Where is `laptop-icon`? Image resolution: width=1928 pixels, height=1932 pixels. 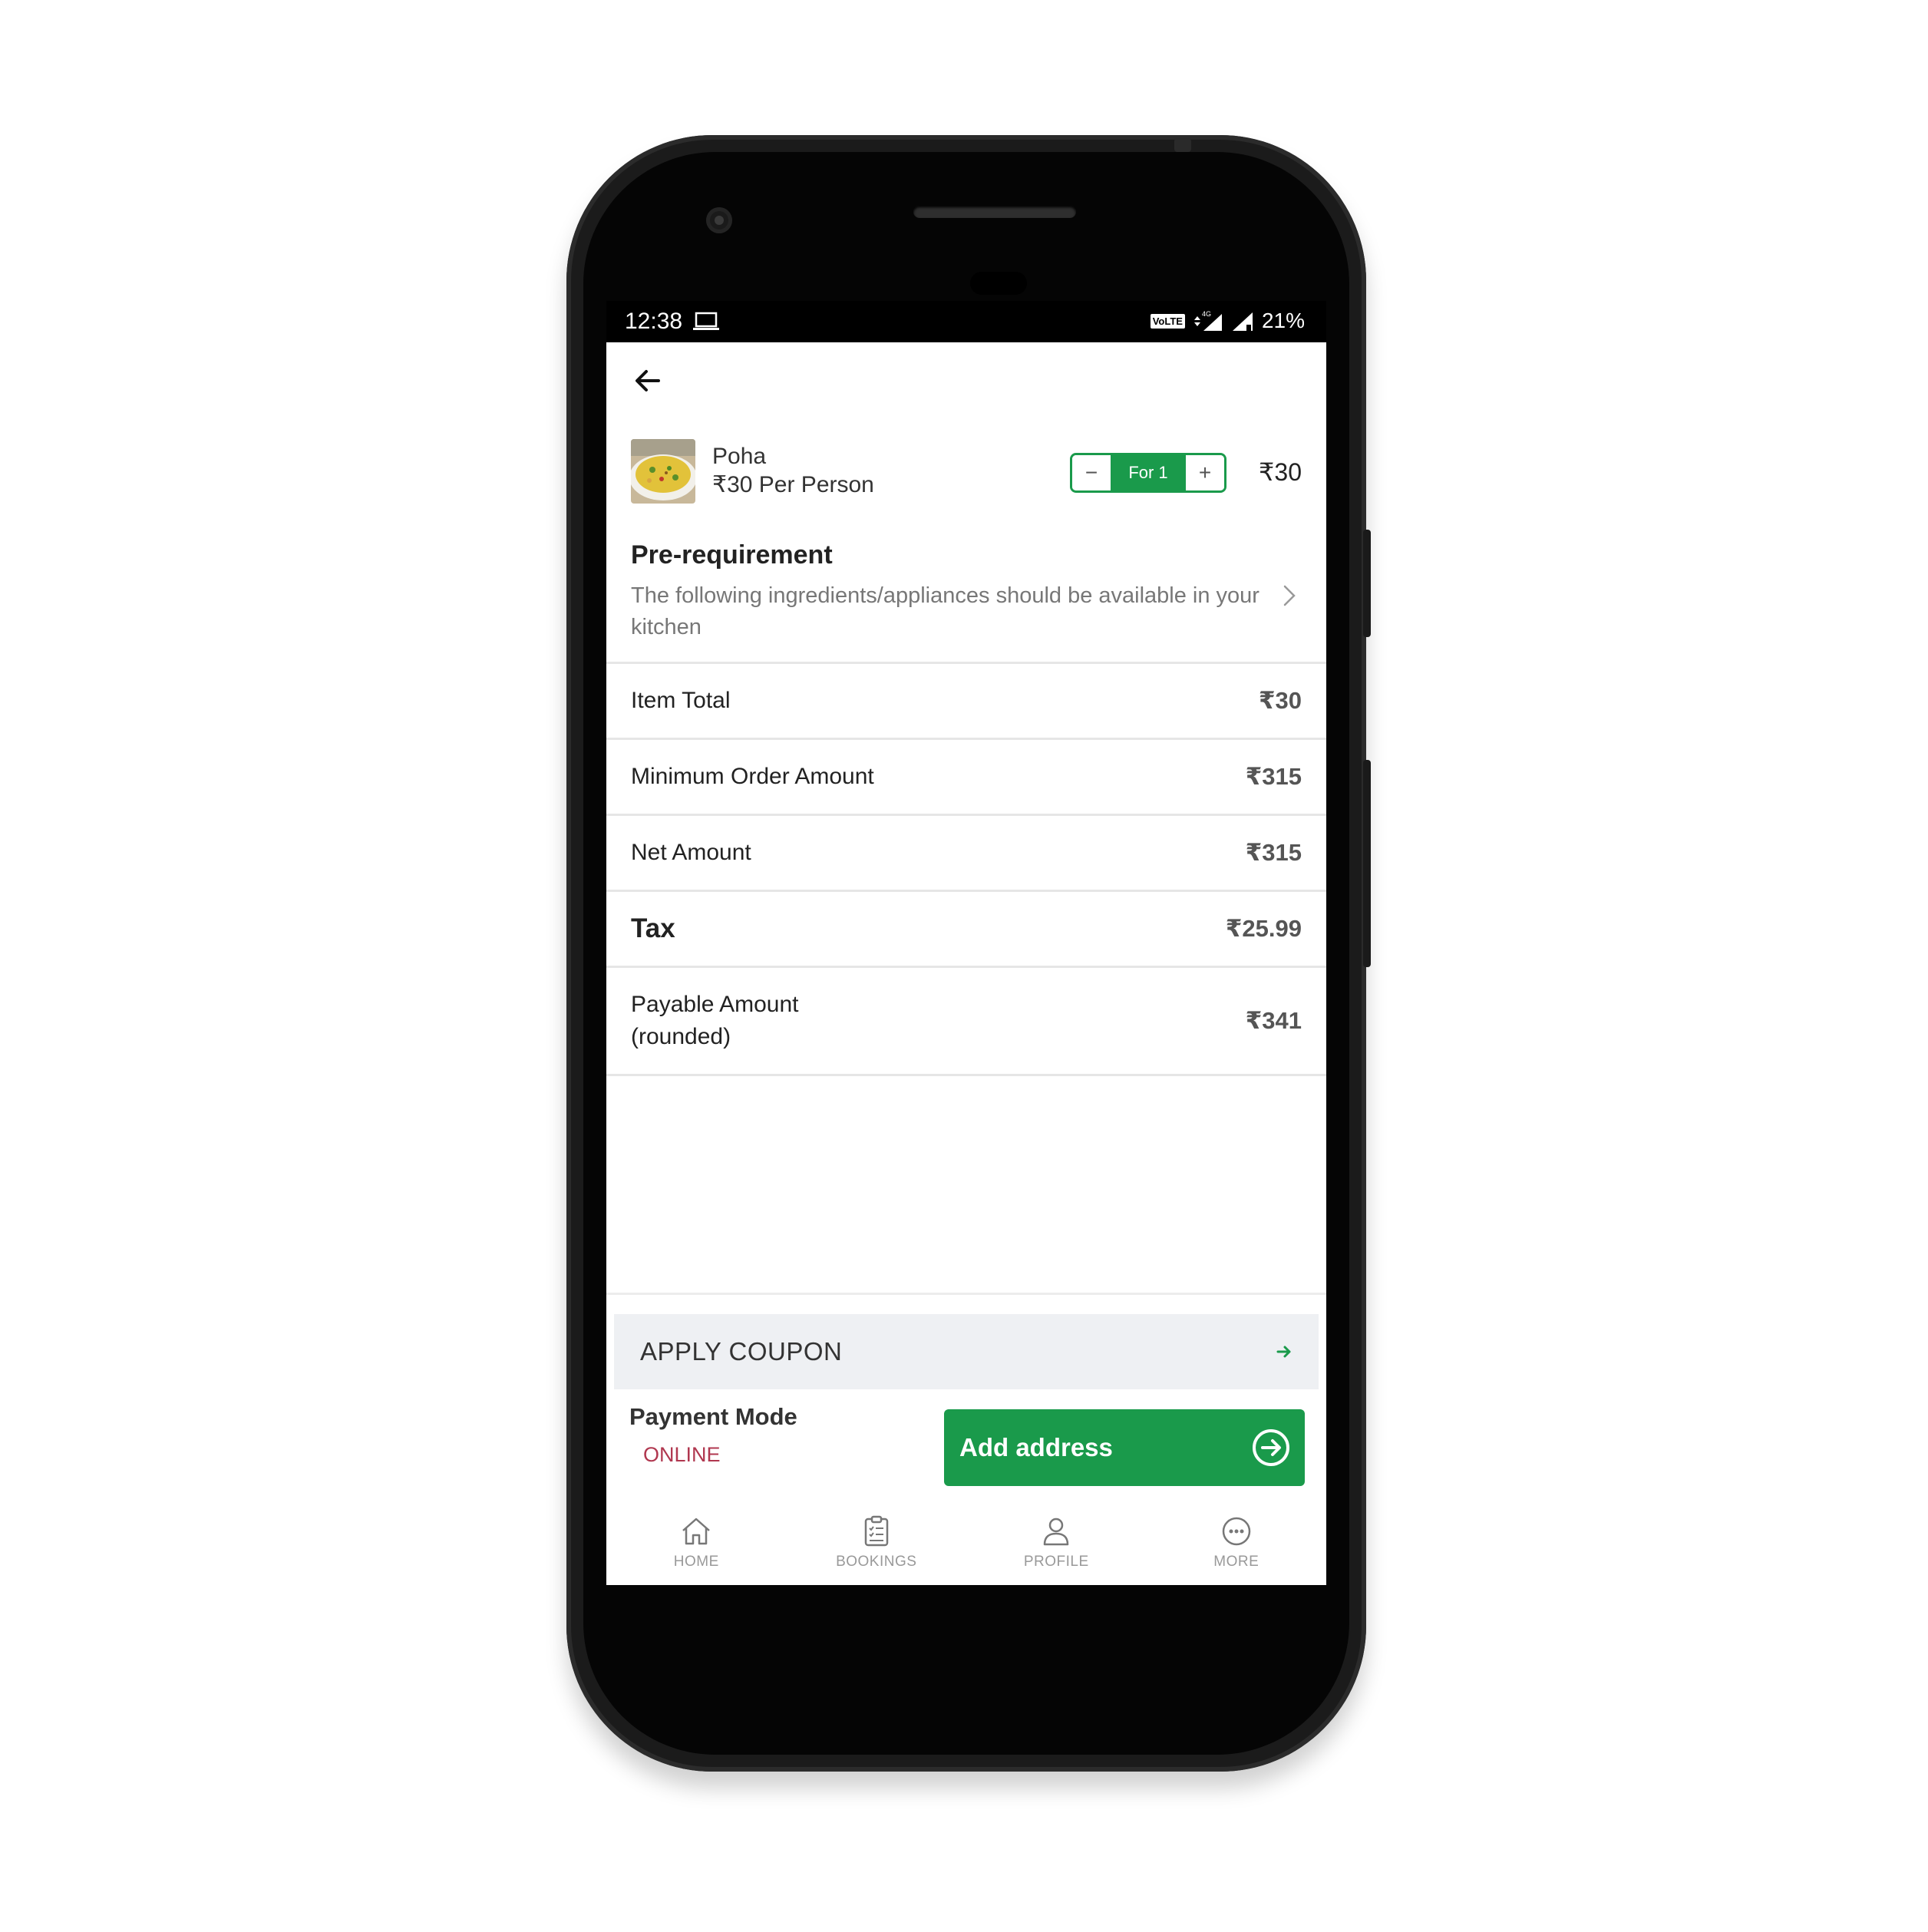
laptop-icon is located at coordinates (706, 321).